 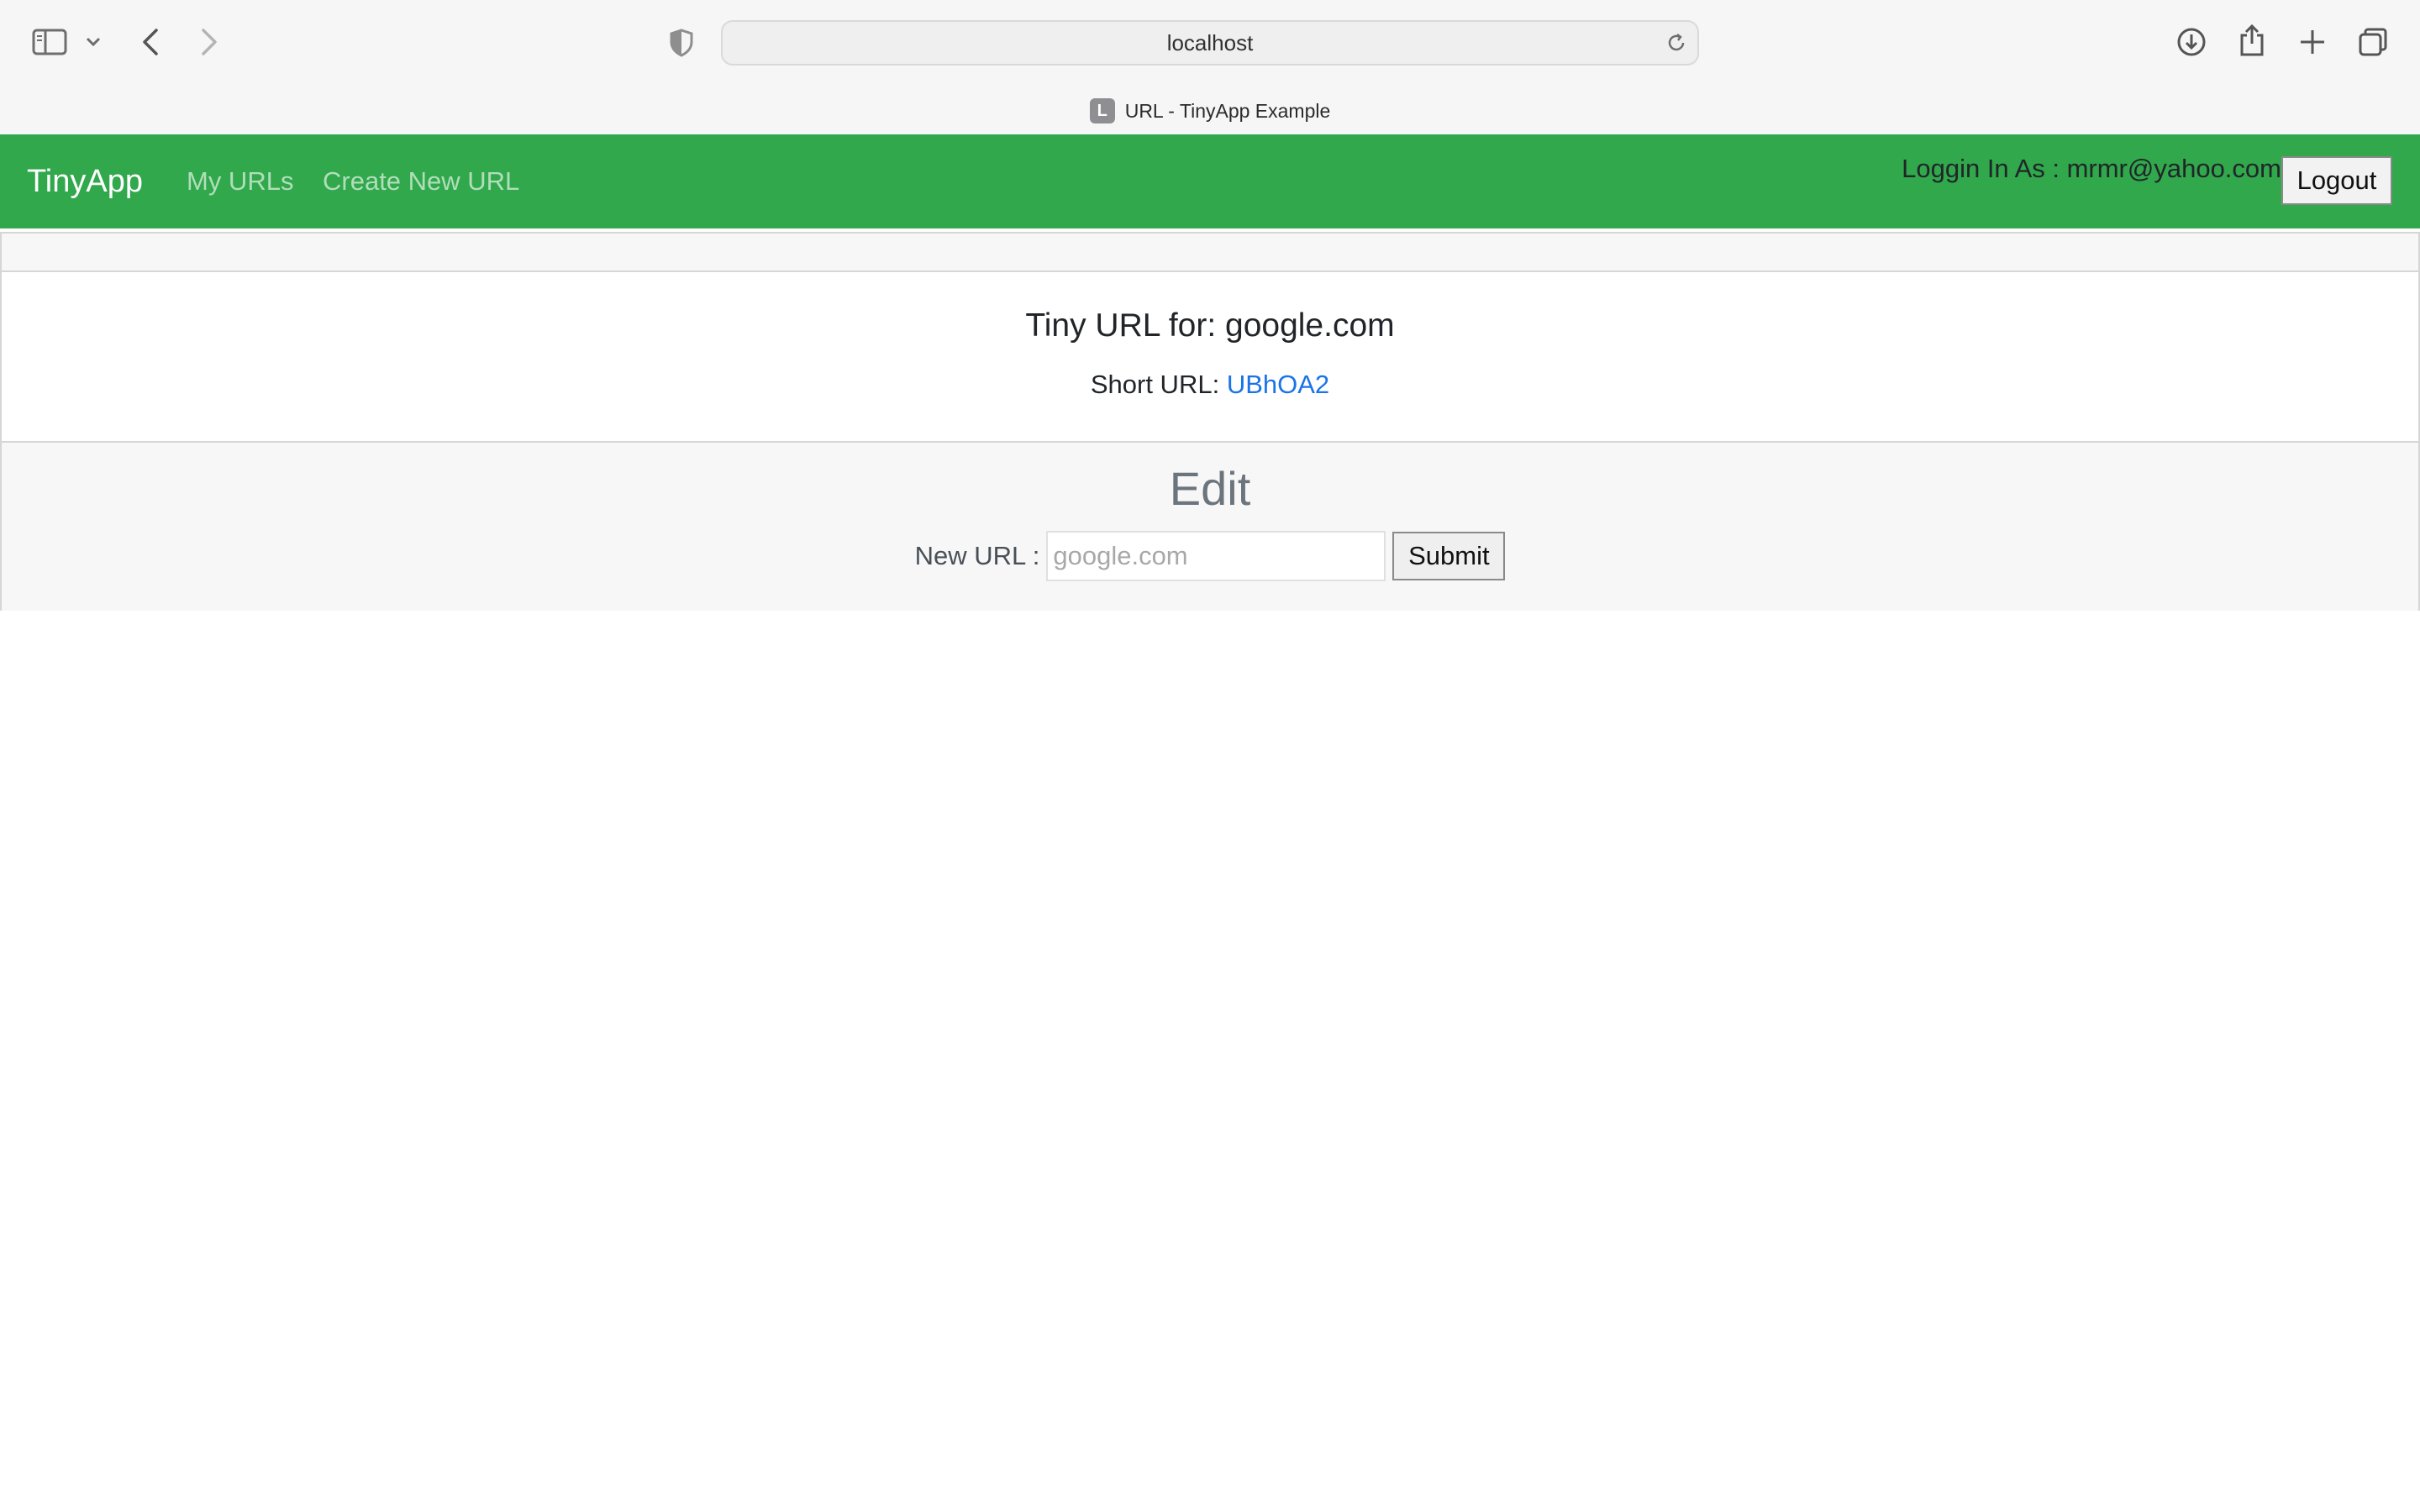 What do you see at coordinates (2191, 42) in the screenshot?
I see `download-icon` at bounding box center [2191, 42].